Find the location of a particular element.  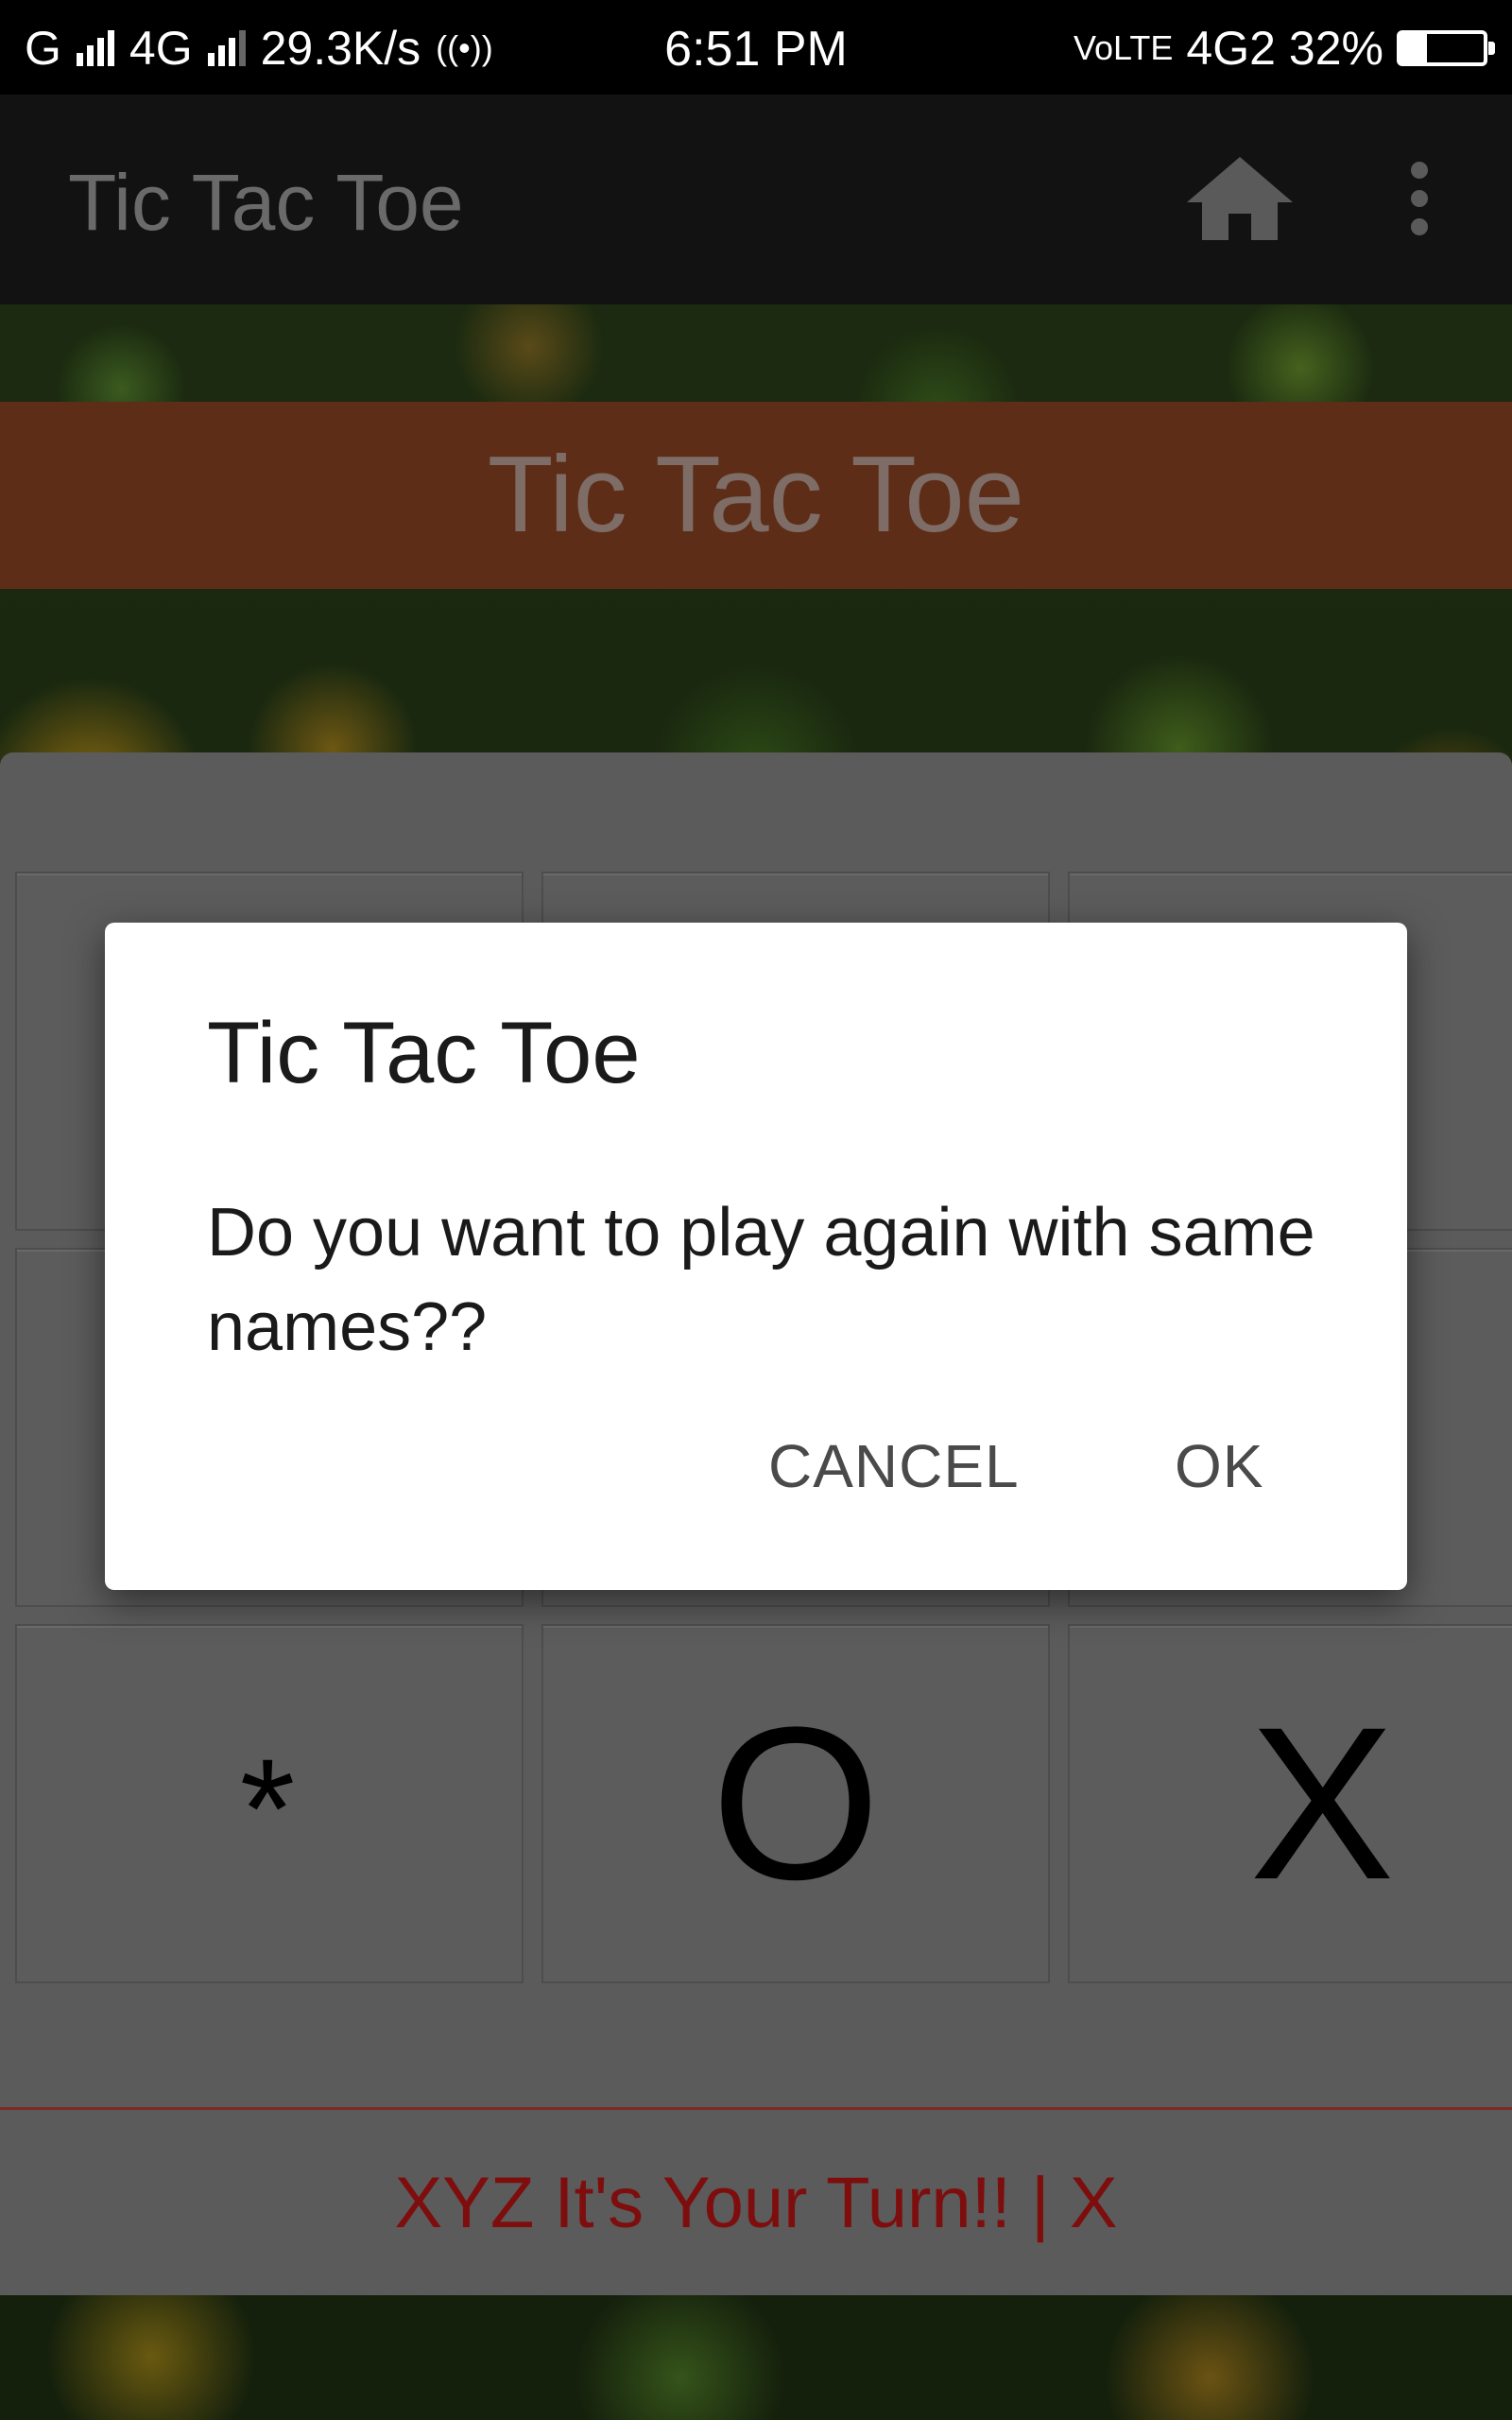

more-vert-icon is located at coordinates (1419, 198).